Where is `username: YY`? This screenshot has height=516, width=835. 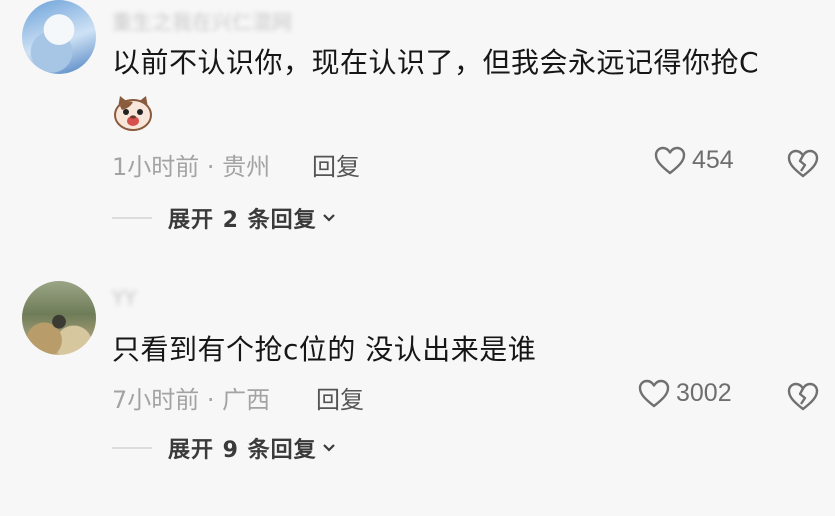 username: YY is located at coordinates (124, 298).